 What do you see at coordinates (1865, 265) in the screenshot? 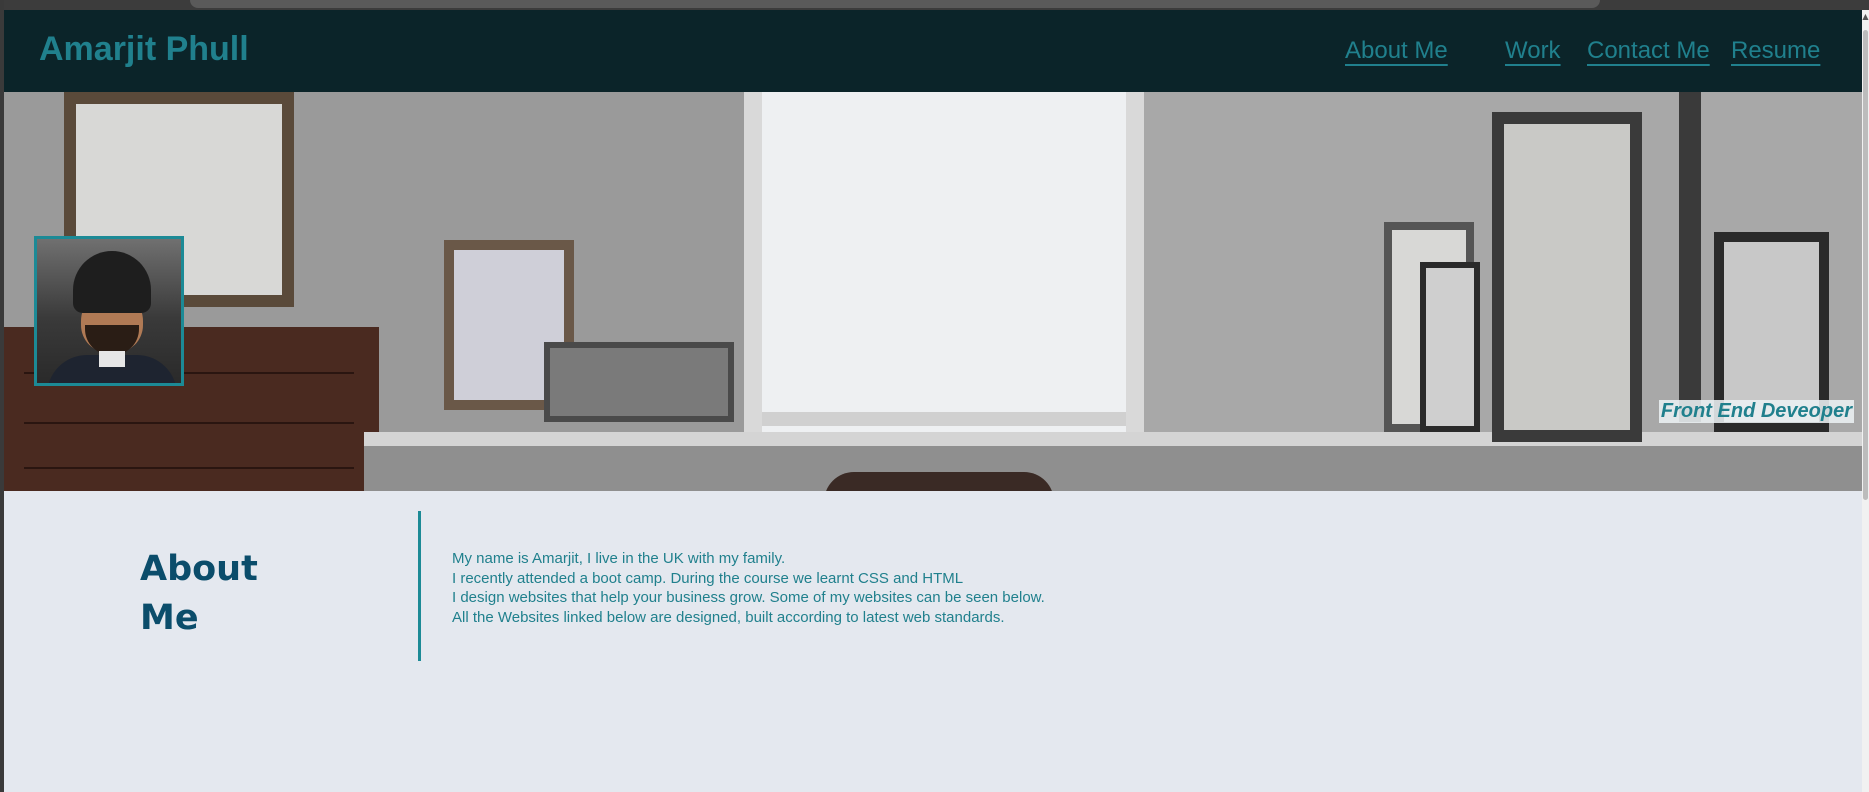
I see `scrollbar-thumb` at bounding box center [1865, 265].